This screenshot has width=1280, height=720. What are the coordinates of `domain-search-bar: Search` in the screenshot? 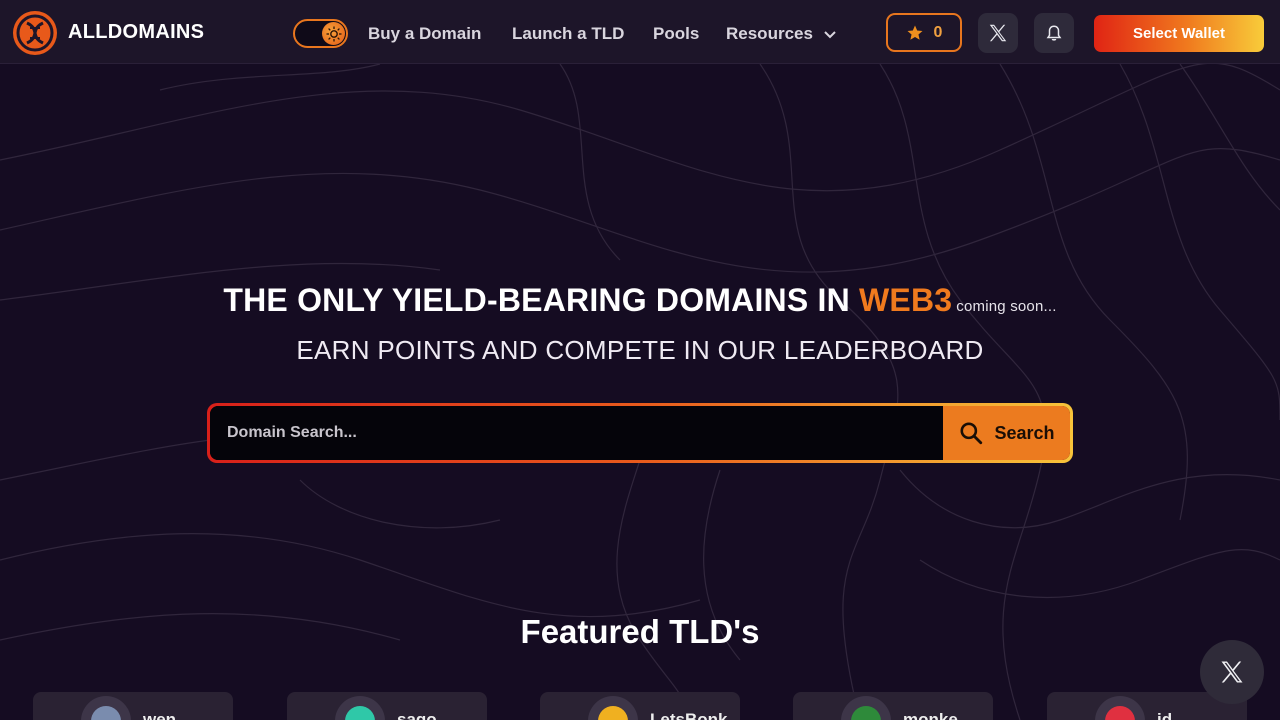 It's located at (640, 433).